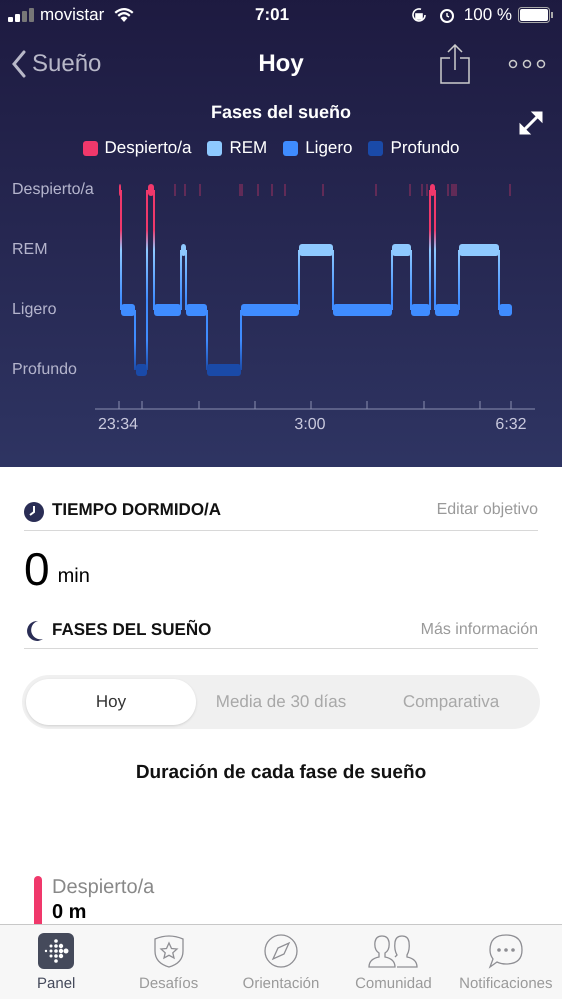 The width and height of the screenshot is (562, 999). What do you see at coordinates (19, 64) in the screenshot?
I see `back-chevron-icon` at bounding box center [19, 64].